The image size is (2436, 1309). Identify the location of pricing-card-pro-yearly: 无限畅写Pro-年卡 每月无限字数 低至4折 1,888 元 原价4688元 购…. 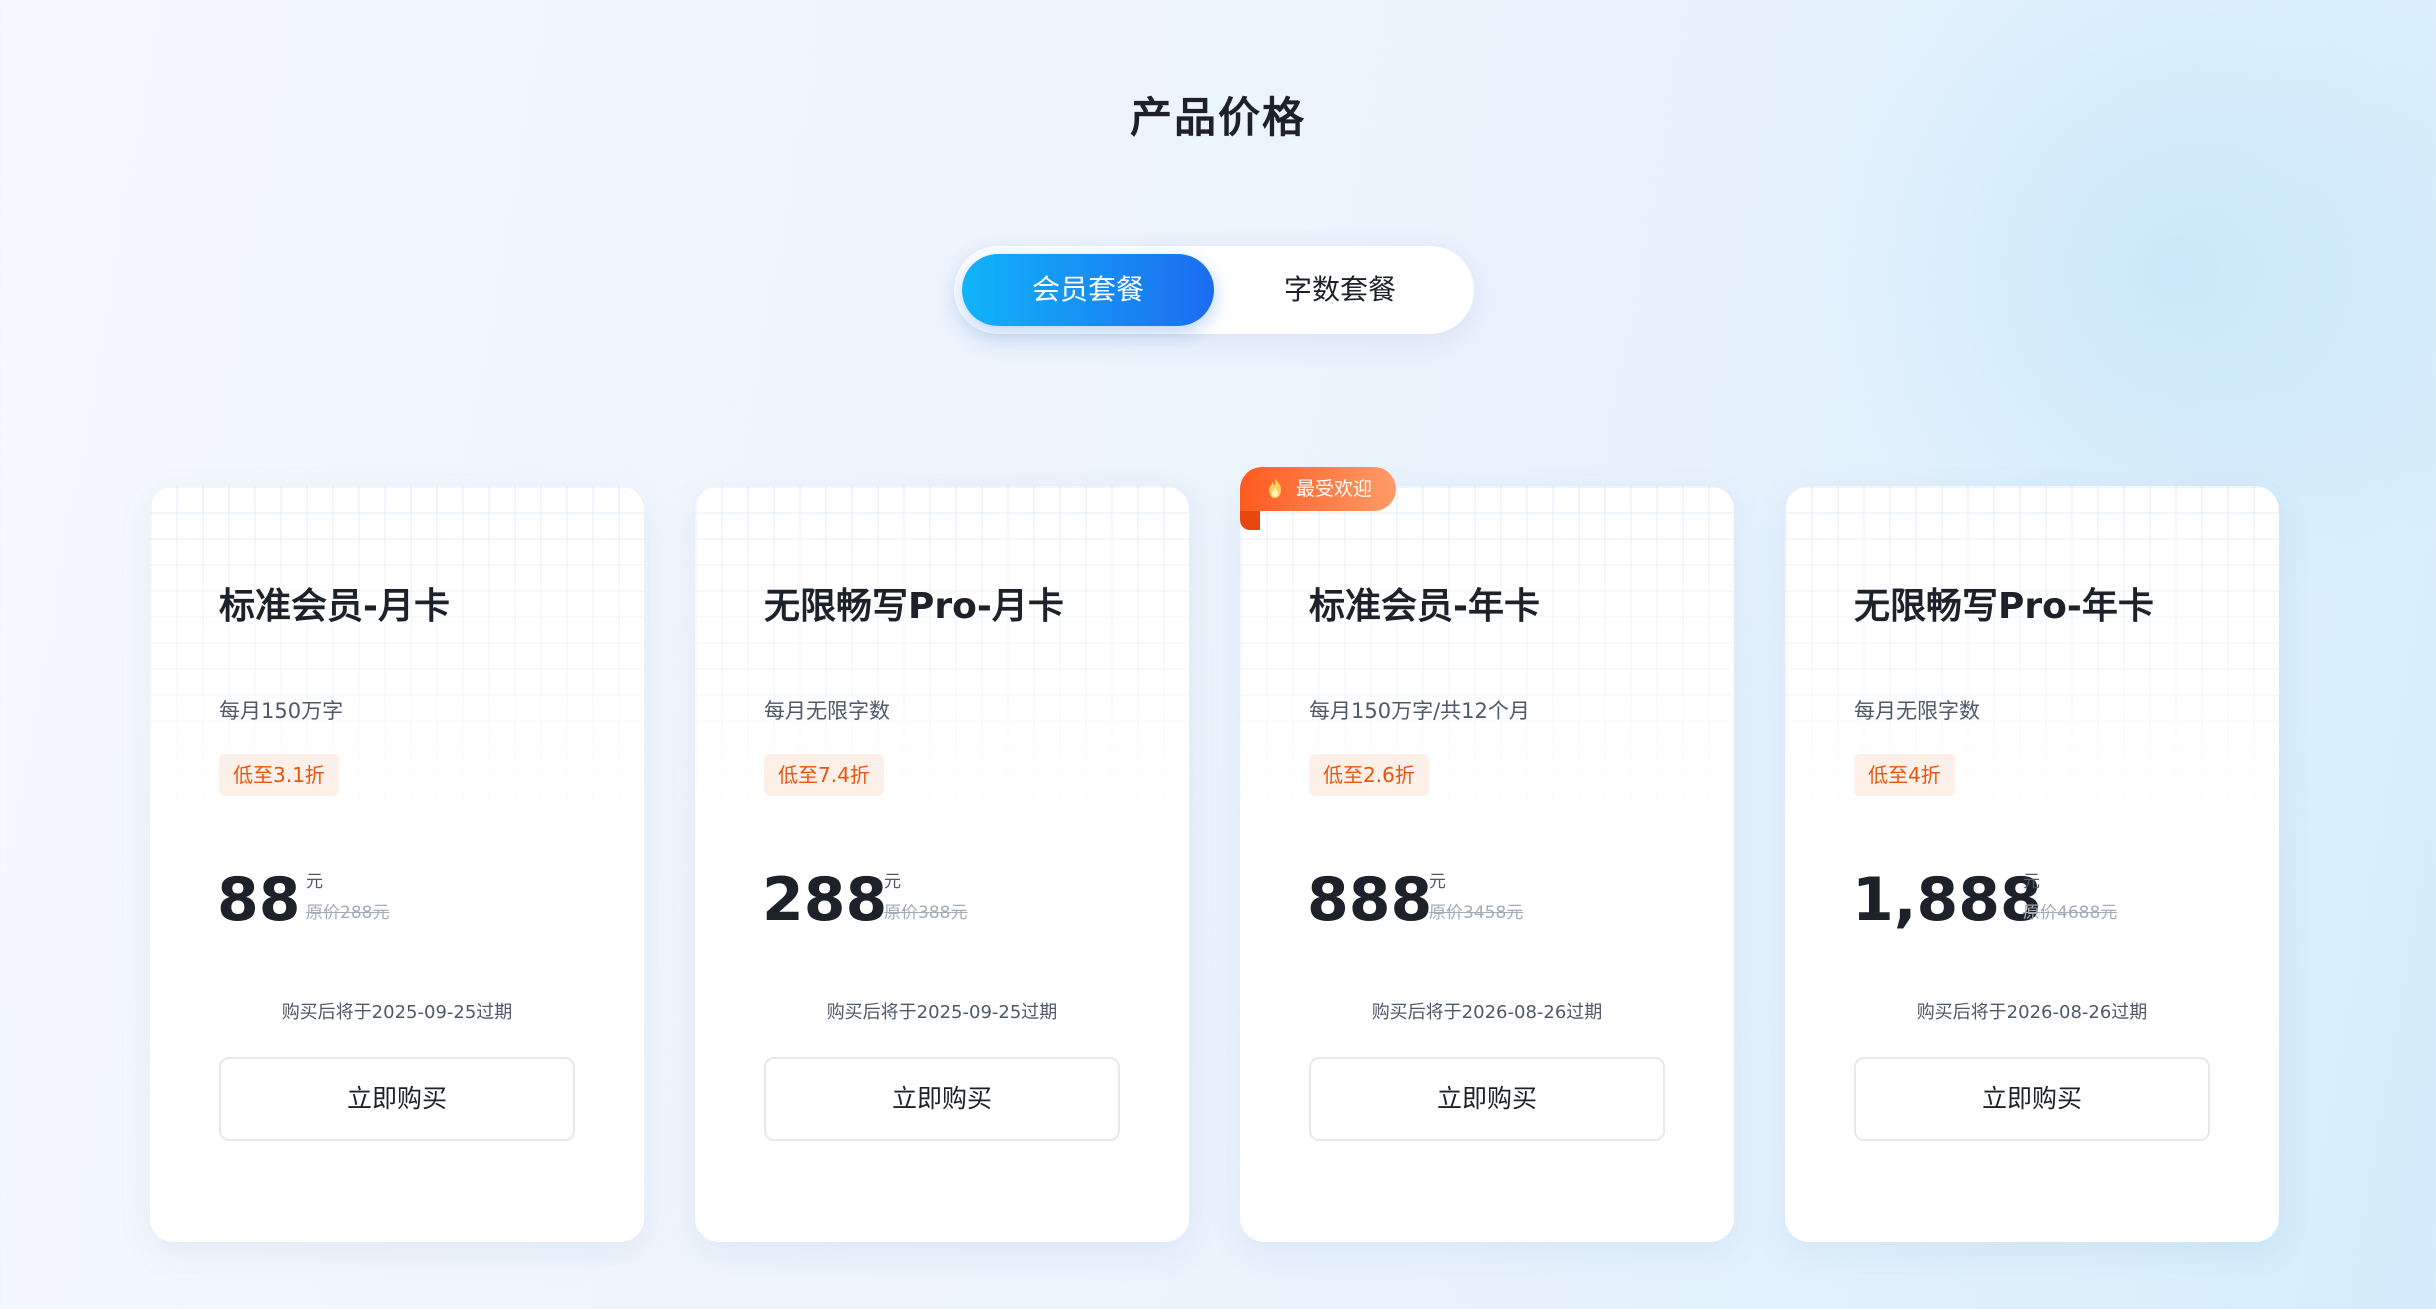
(2032, 864).